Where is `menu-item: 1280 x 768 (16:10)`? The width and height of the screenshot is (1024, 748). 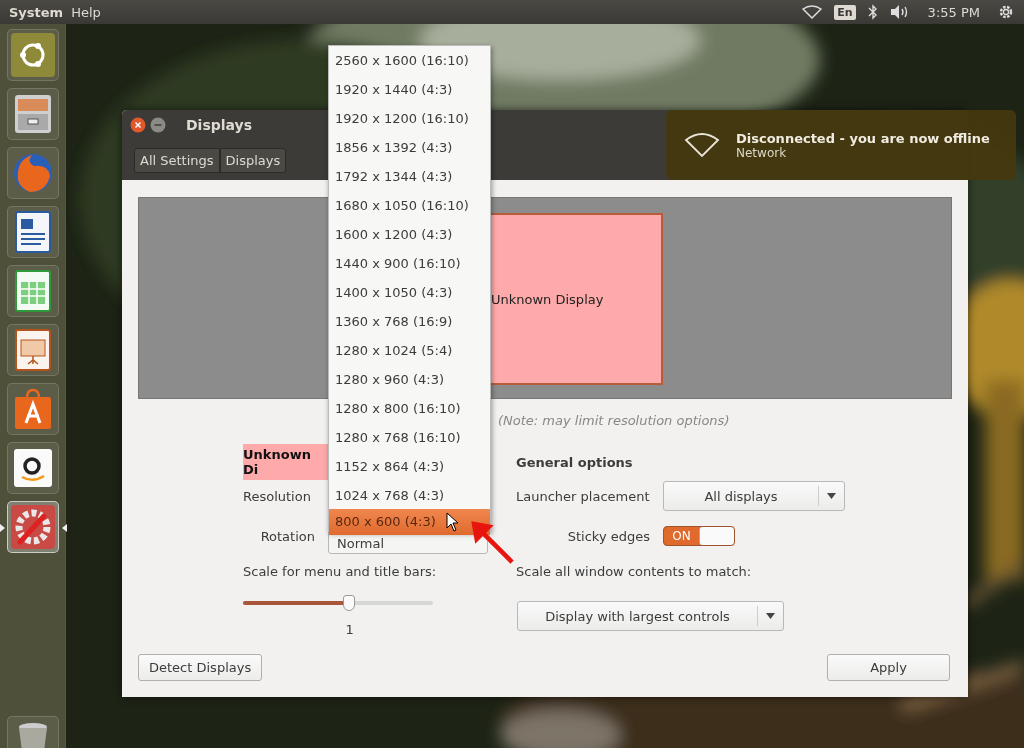
menu-item: 1280 x 768 (16:10) is located at coordinates (409, 437).